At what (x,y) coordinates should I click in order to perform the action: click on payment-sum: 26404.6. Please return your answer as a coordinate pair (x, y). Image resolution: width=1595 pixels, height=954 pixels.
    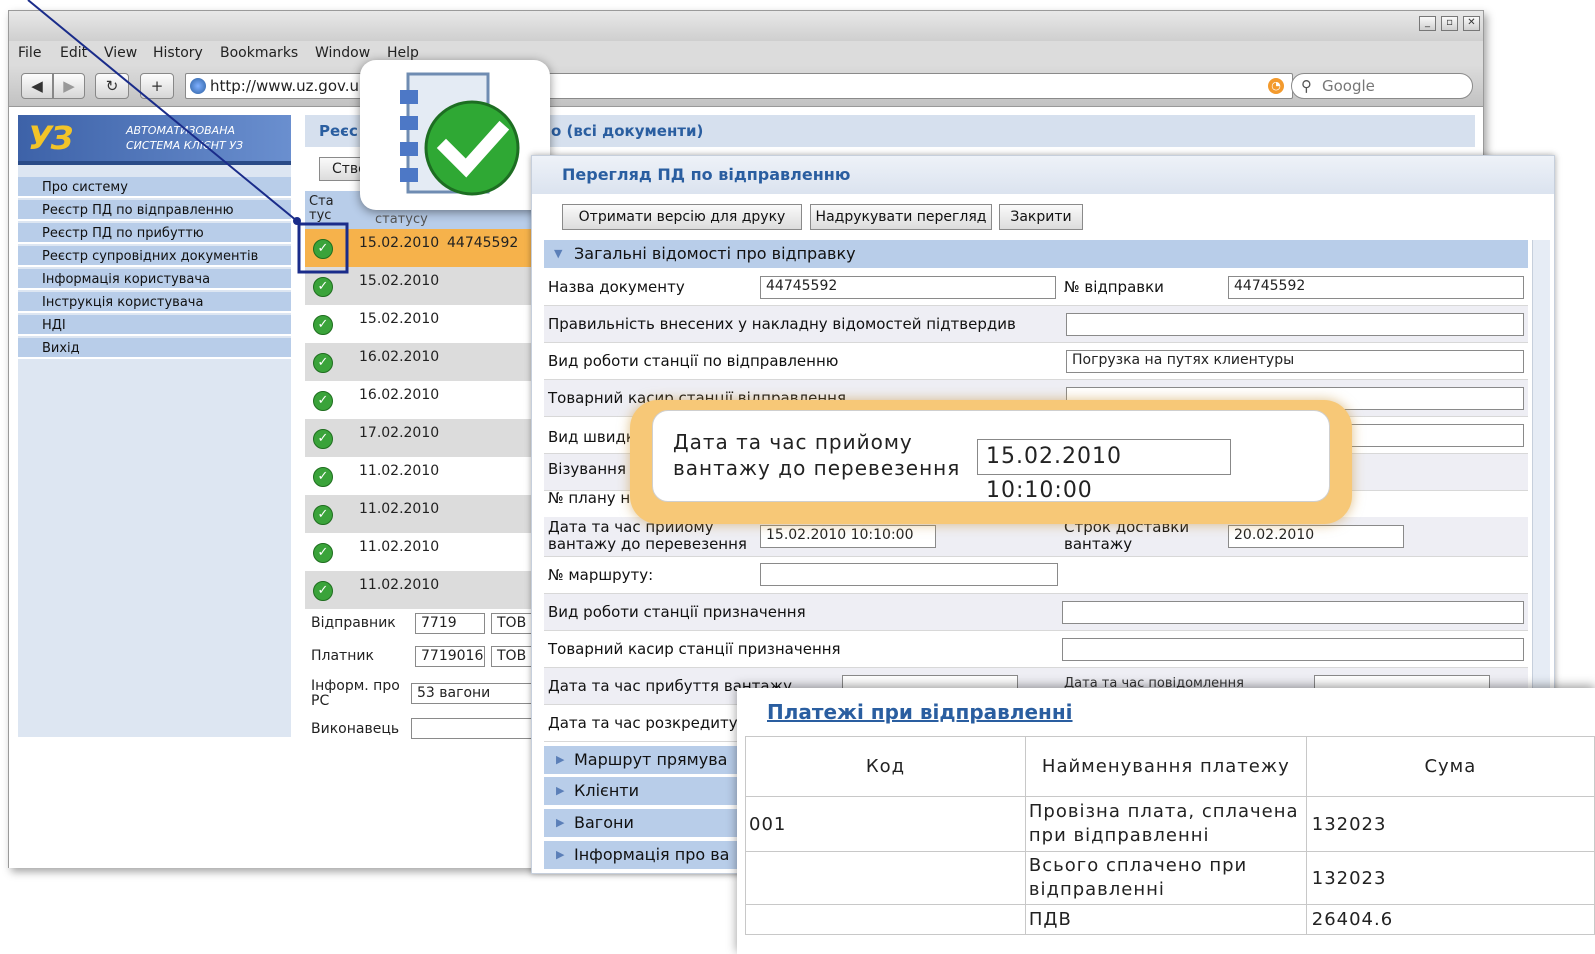
    Looking at the image, I should click on (1450, 919).